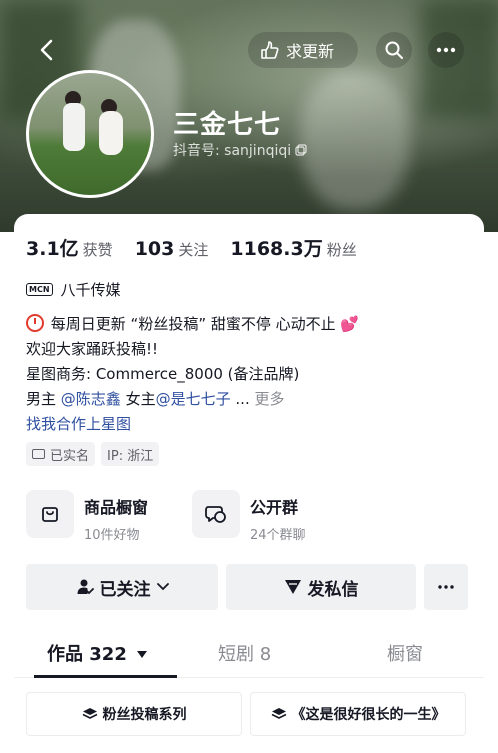 The image size is (498, 753). I want to click on bio-line: 欢迎大家踊跃投稿!!, so click(92, 349).